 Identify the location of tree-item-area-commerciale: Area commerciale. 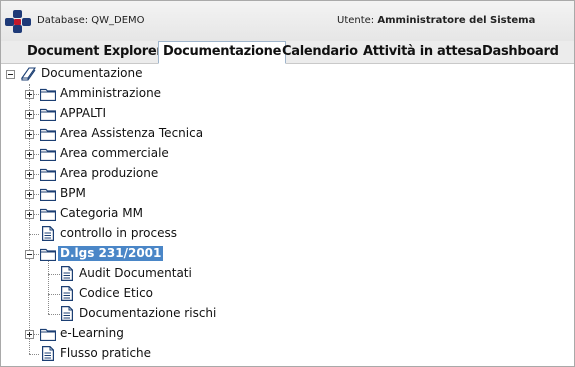
(114, 153).